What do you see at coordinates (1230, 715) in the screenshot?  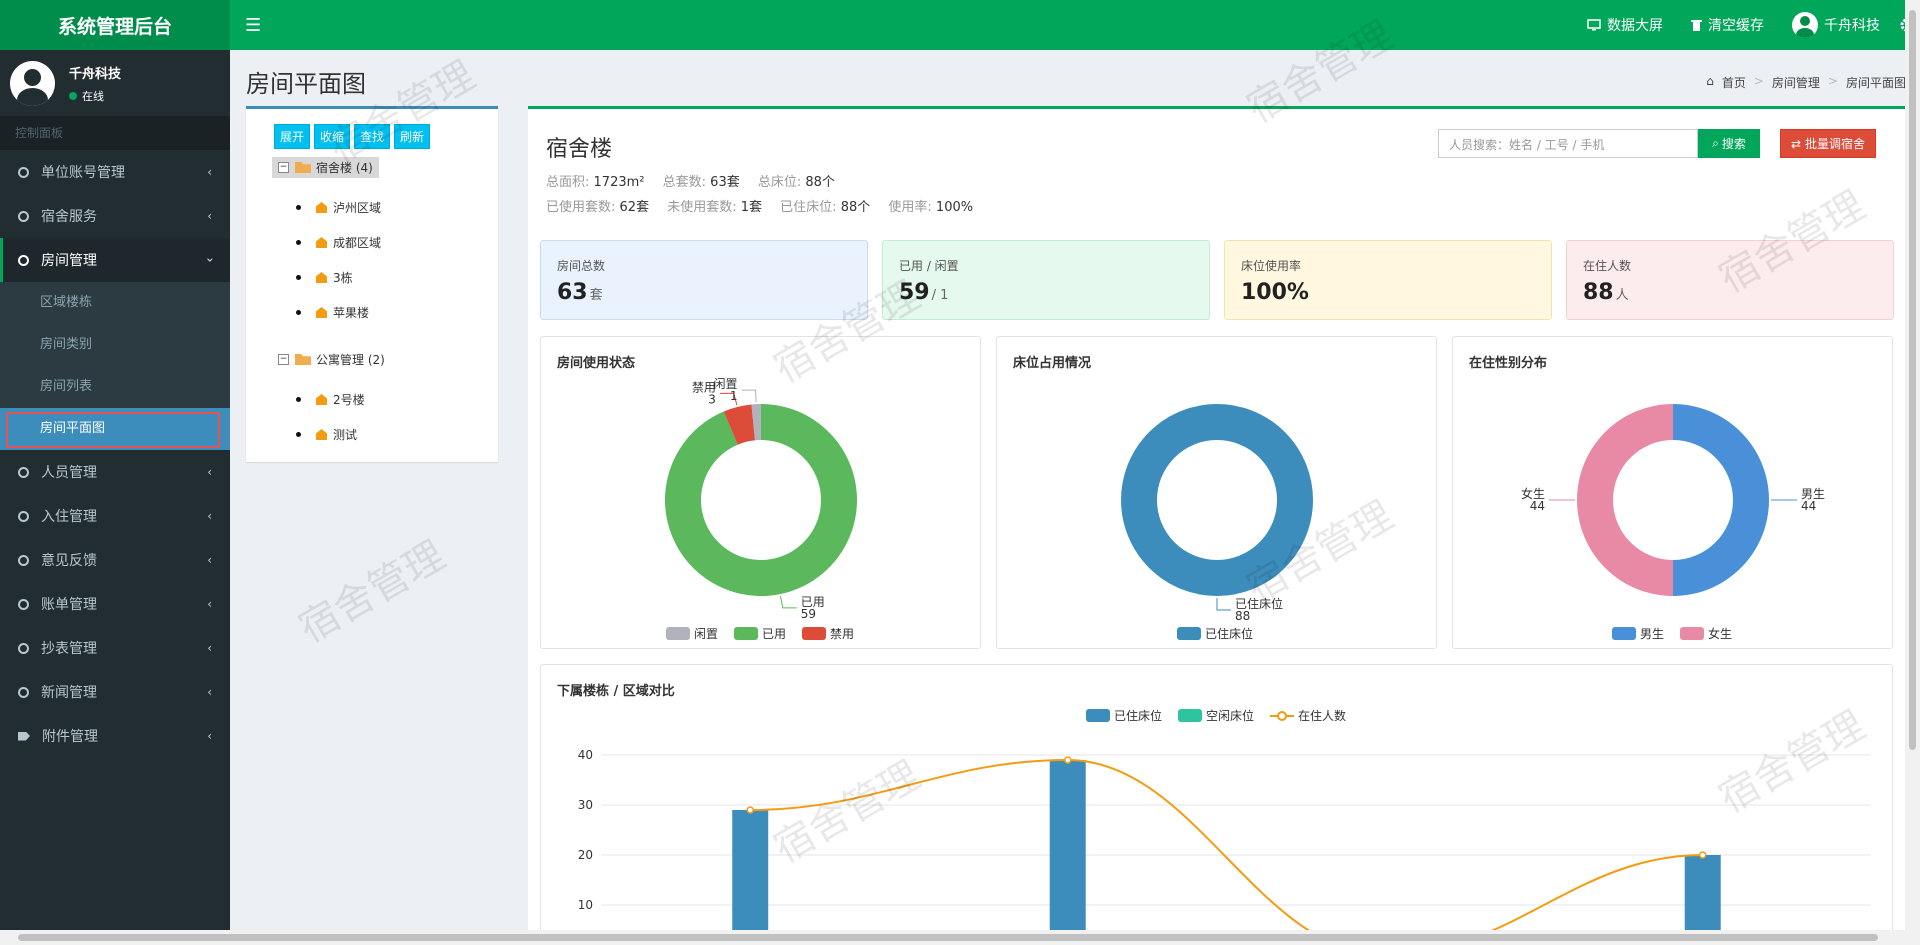 I see `legend-label: 空闲床位` at bounding box center [1230, 715].